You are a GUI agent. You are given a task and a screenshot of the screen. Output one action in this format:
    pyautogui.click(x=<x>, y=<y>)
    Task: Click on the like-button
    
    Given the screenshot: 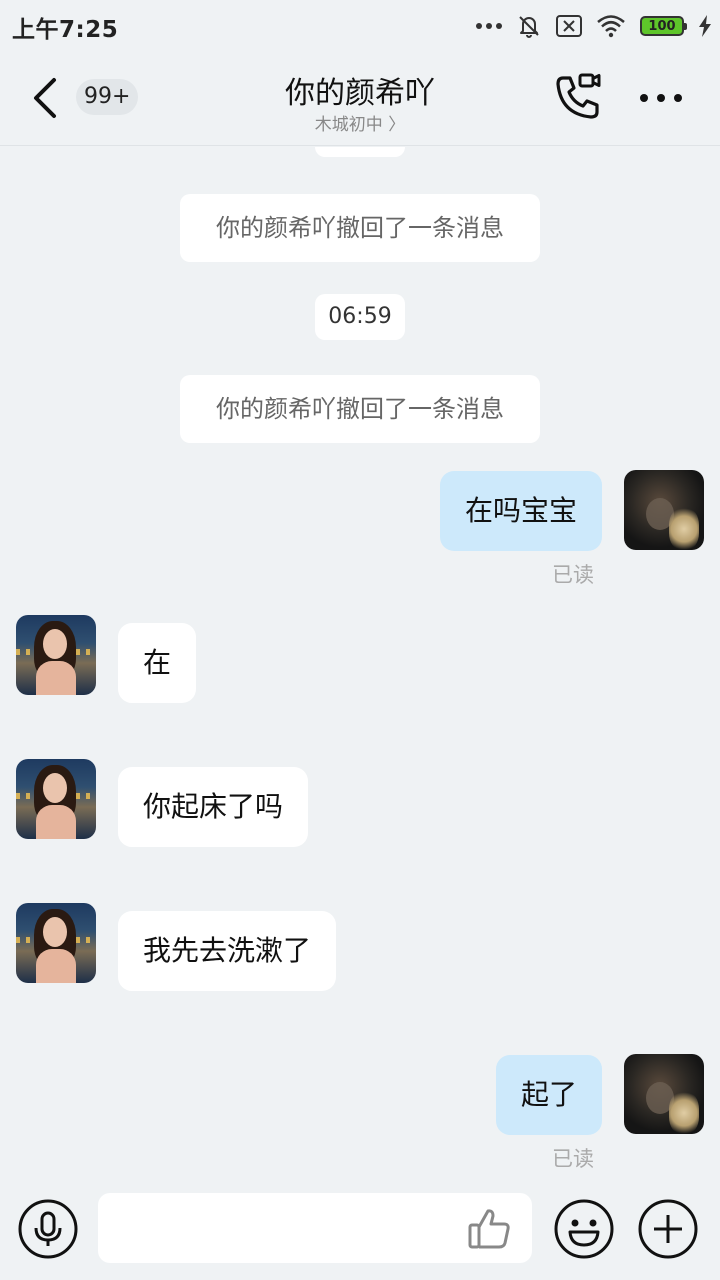 What is the action you would take?
    pyautogui.click(x=490, y=1229)
    